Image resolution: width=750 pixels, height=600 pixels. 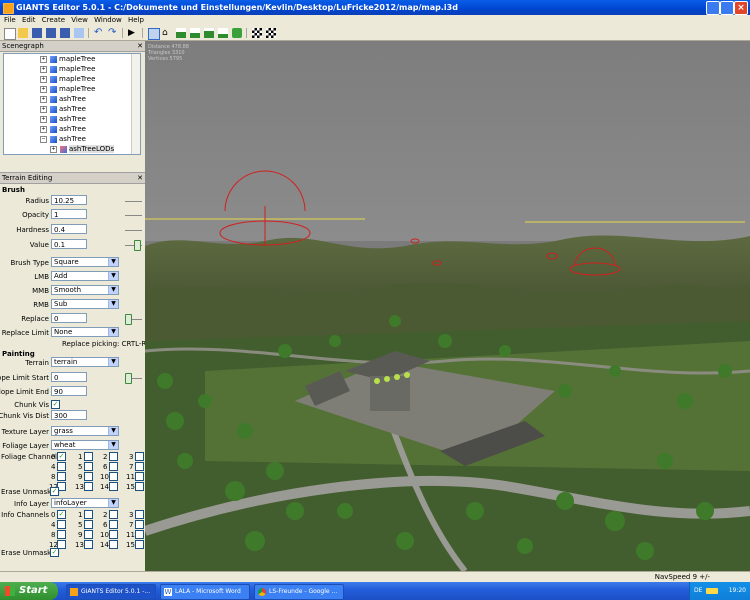 What do you see at coordinates (133, 230) in the screenshot?
I see `hardness-slider` at bounding box center [133, 230].